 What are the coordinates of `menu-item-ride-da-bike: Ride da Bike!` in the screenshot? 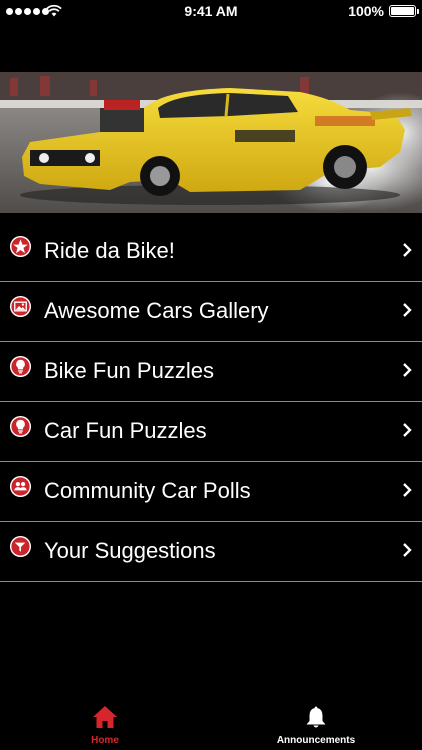 It's located at (211, 252).